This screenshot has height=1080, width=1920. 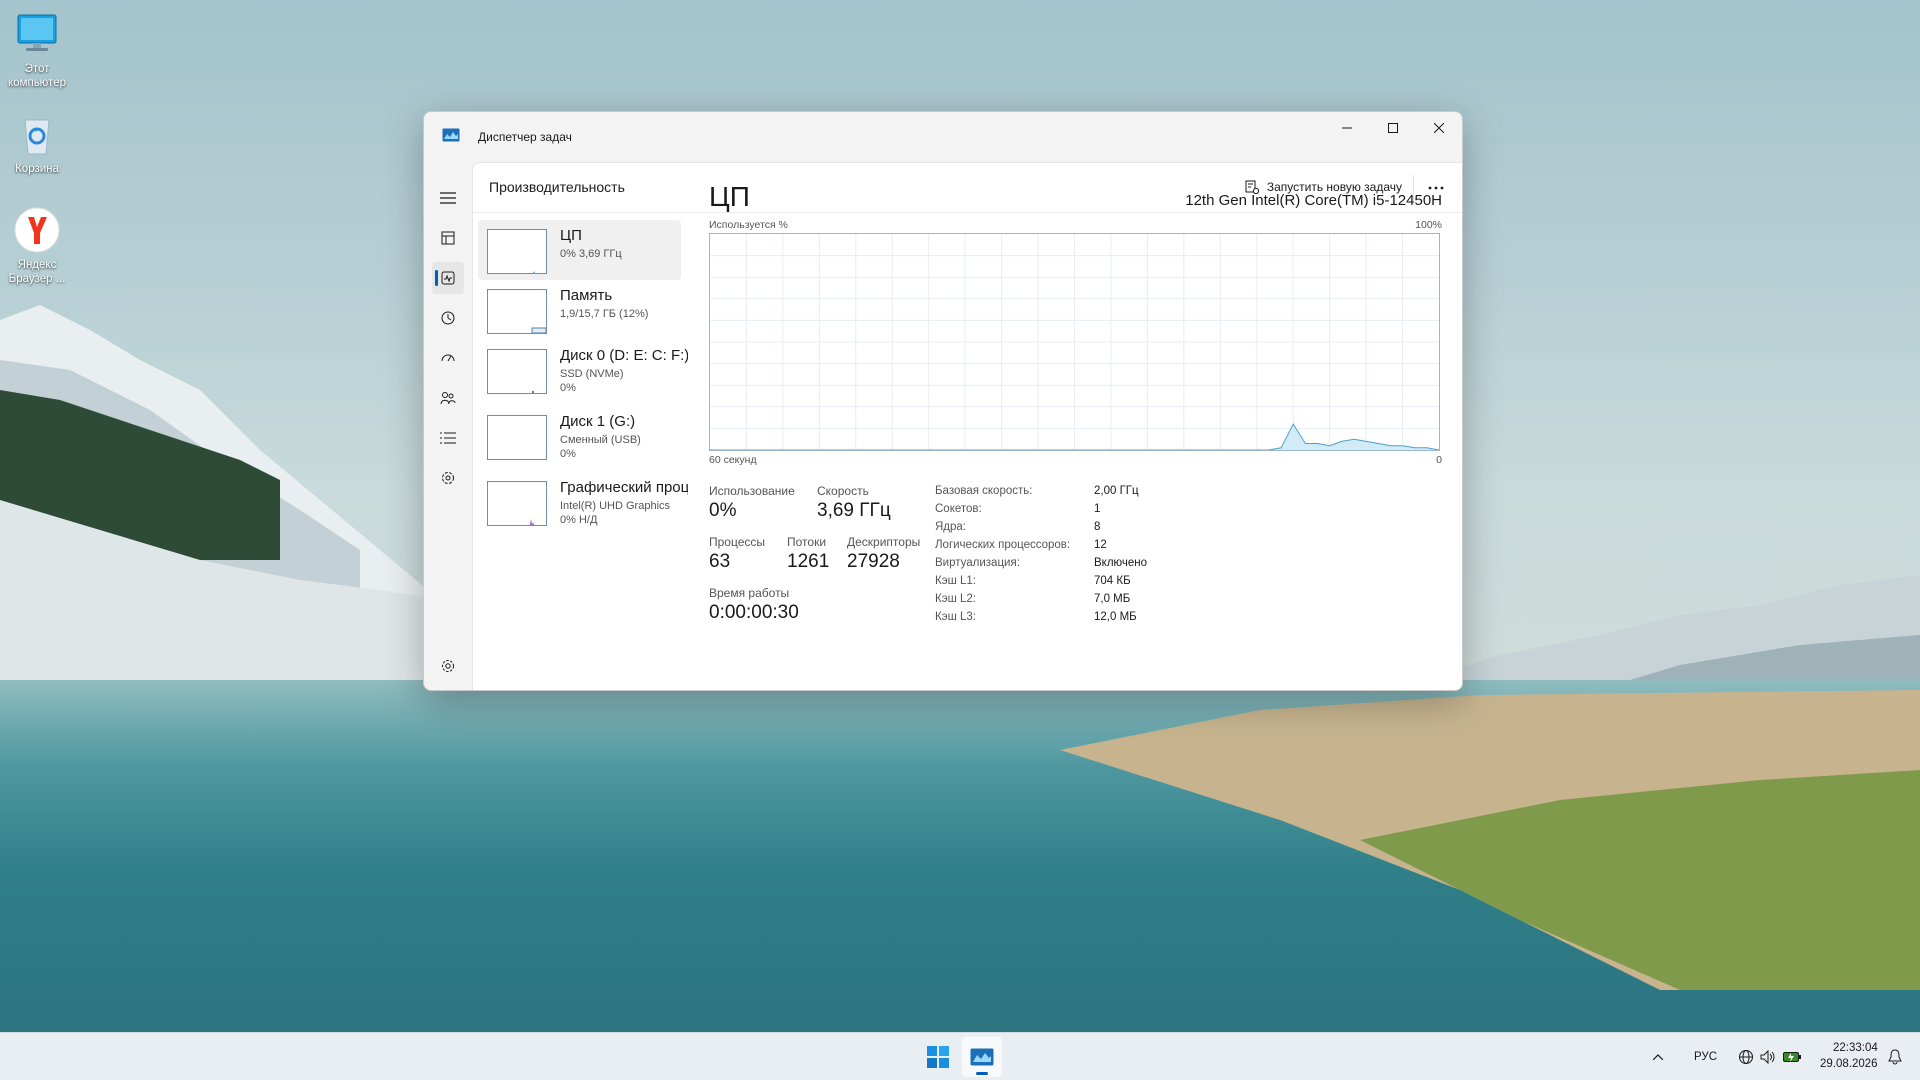 I want to click on device-item-disk-1: Диск 1 (G:) Сменный (USB) 0%, so click(x=579, y=436).